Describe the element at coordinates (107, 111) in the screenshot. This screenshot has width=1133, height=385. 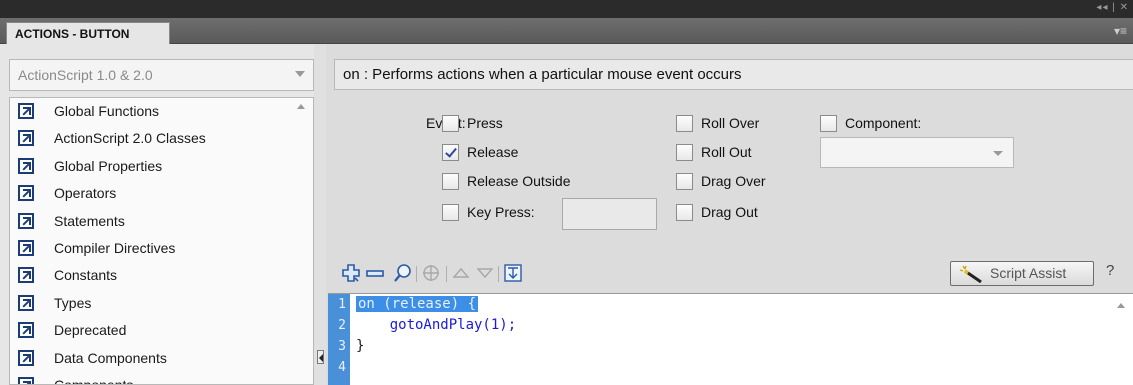
I see `tree-item-label: Global Functions` at that location.